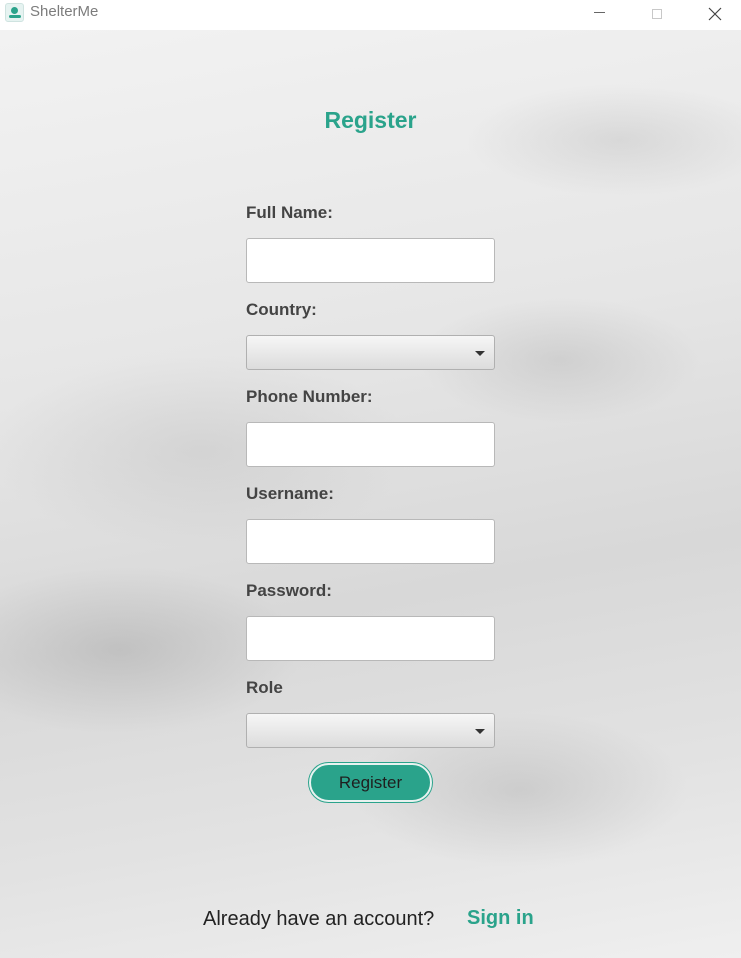 The image size is (741, 958). What do you see at coordinates (64, 11) in the screenshot?
I see `window-title: ShelterMe` at bounding box center [64, 11].